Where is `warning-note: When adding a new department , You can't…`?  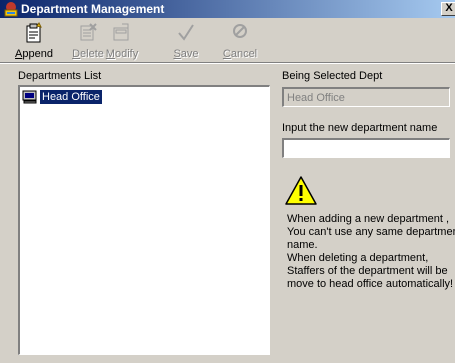 warning-note: When adding a new department , You can't… is located at coordinates (371, 252).